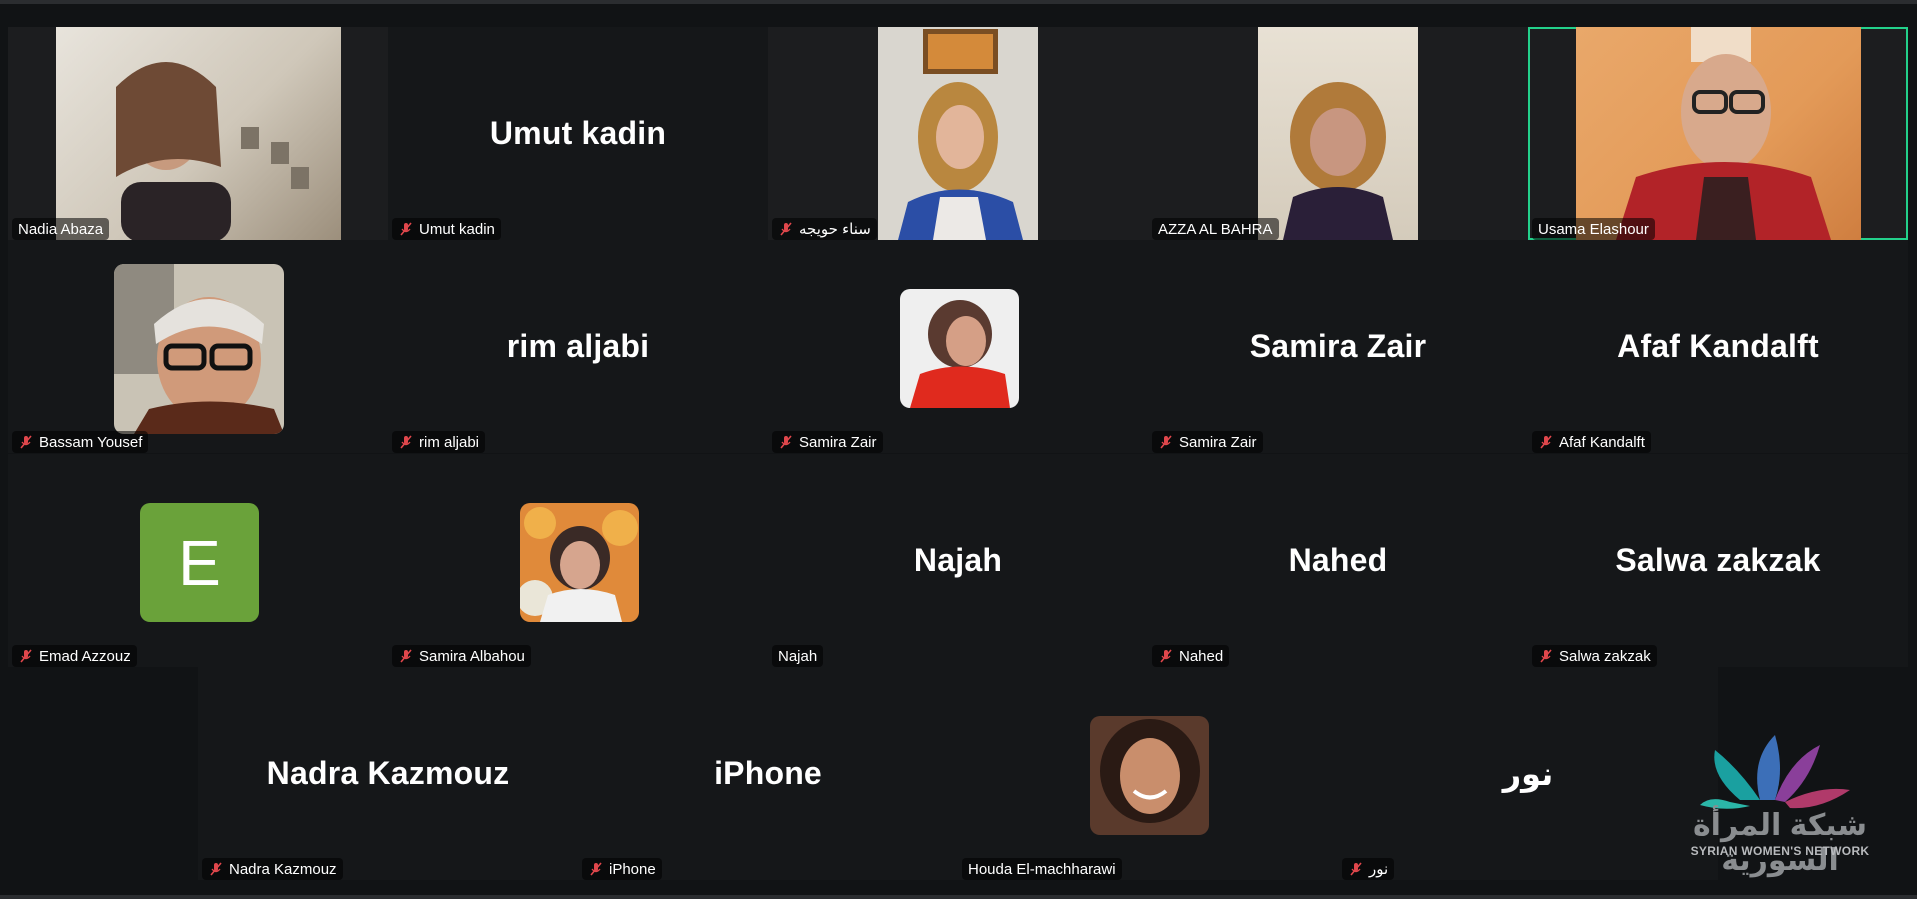  I want to click on name-tag: Nadia Abaza, so click(61, 229).